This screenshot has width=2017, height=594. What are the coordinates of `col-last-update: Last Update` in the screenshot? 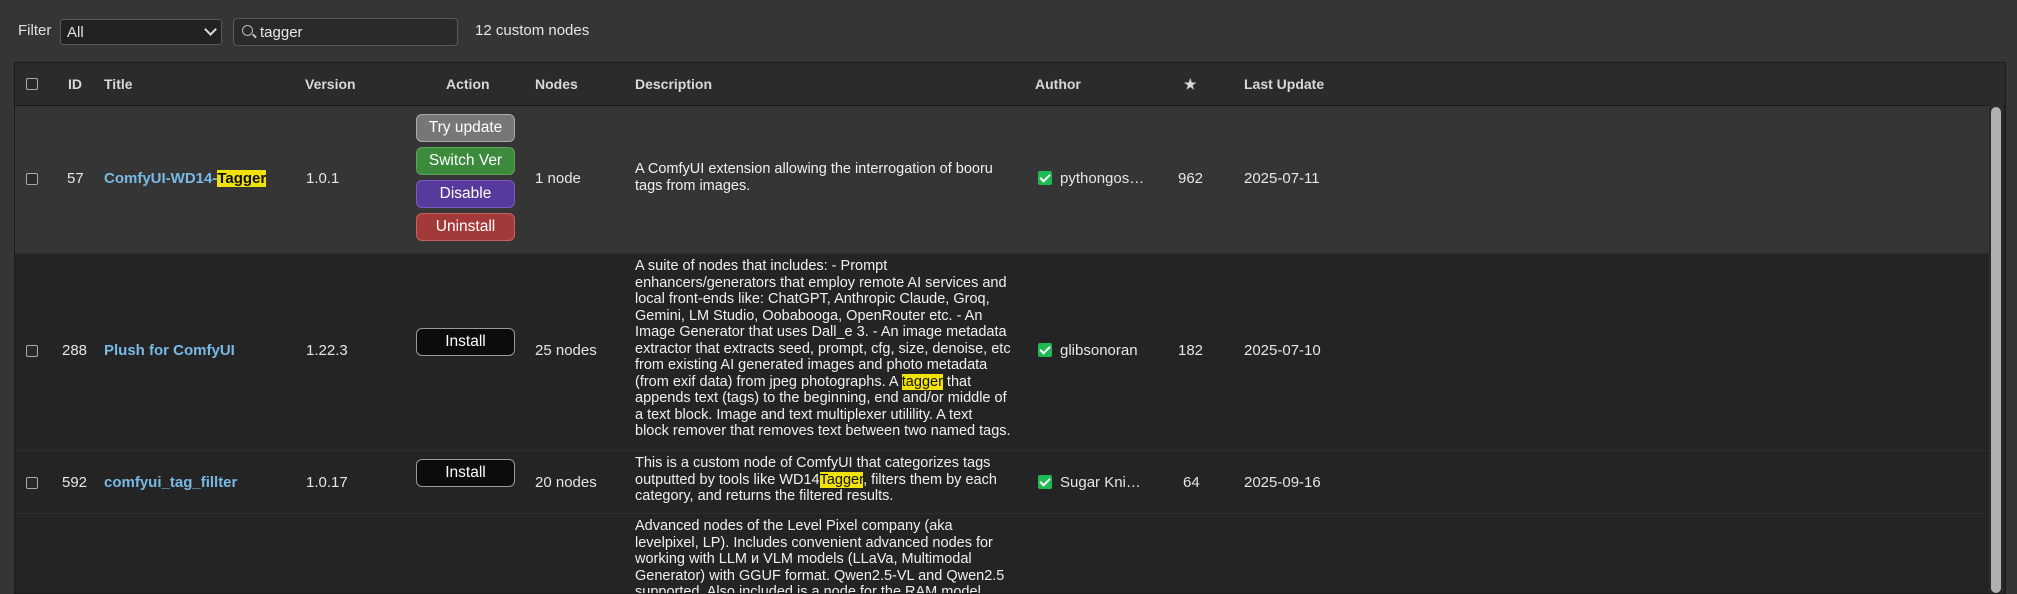 It's located at (1284, 84).